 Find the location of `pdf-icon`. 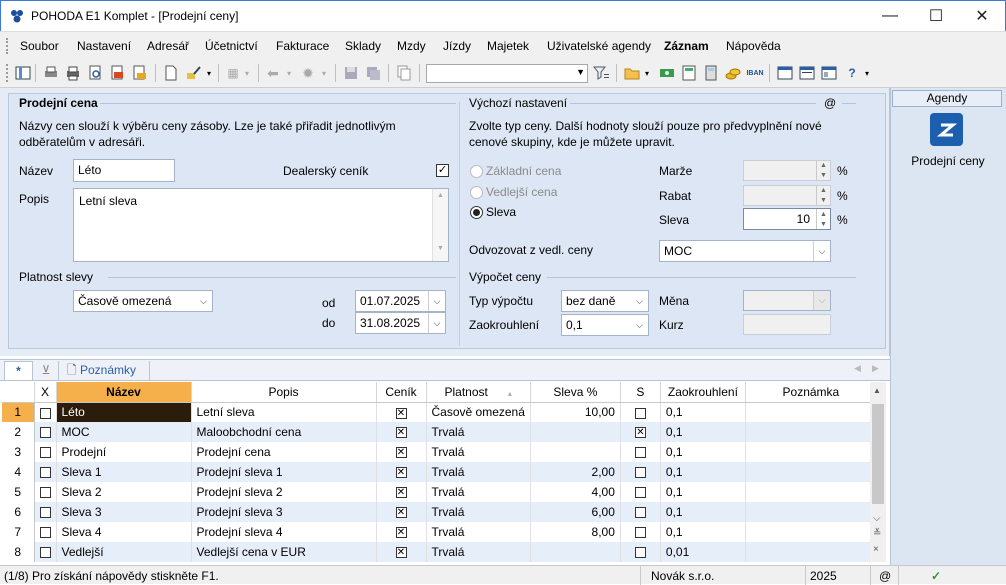

pdf-icon is located at coordinates (117, 73).